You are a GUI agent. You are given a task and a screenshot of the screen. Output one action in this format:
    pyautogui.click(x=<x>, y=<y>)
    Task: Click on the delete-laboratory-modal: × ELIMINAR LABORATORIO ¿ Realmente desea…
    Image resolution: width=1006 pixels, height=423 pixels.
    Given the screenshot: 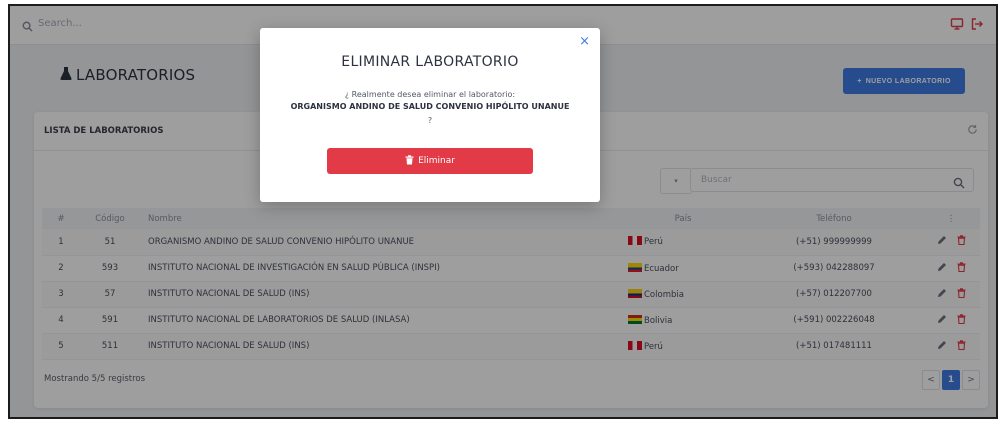 What is the action you would take?
    pyautogui.click(x=430, y=115)
    